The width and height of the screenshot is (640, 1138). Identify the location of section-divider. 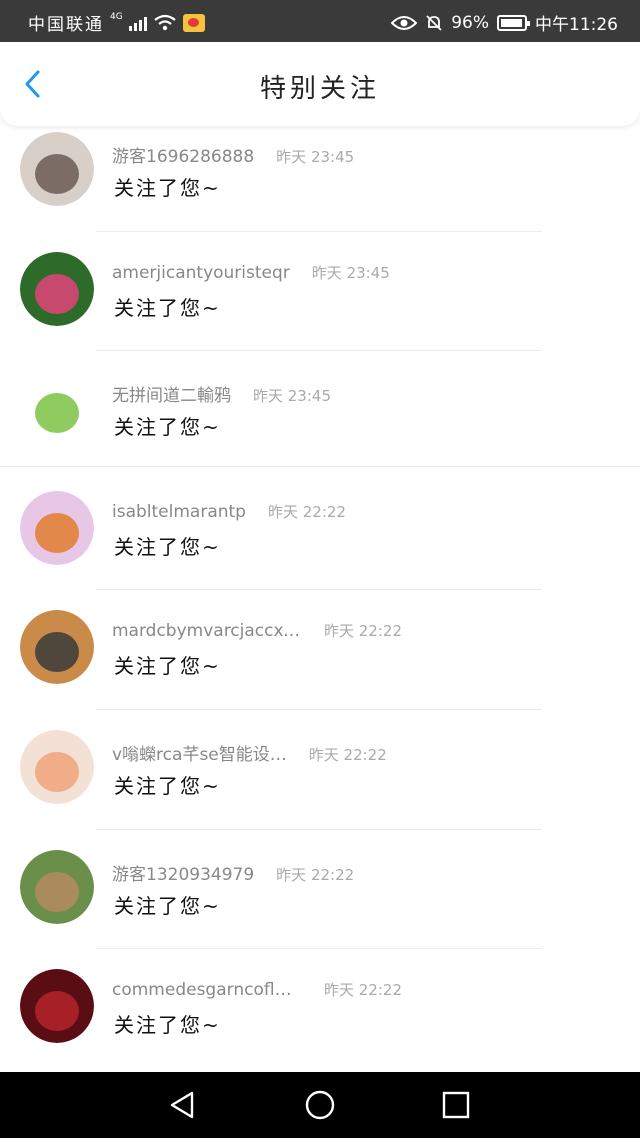
(320, 466).